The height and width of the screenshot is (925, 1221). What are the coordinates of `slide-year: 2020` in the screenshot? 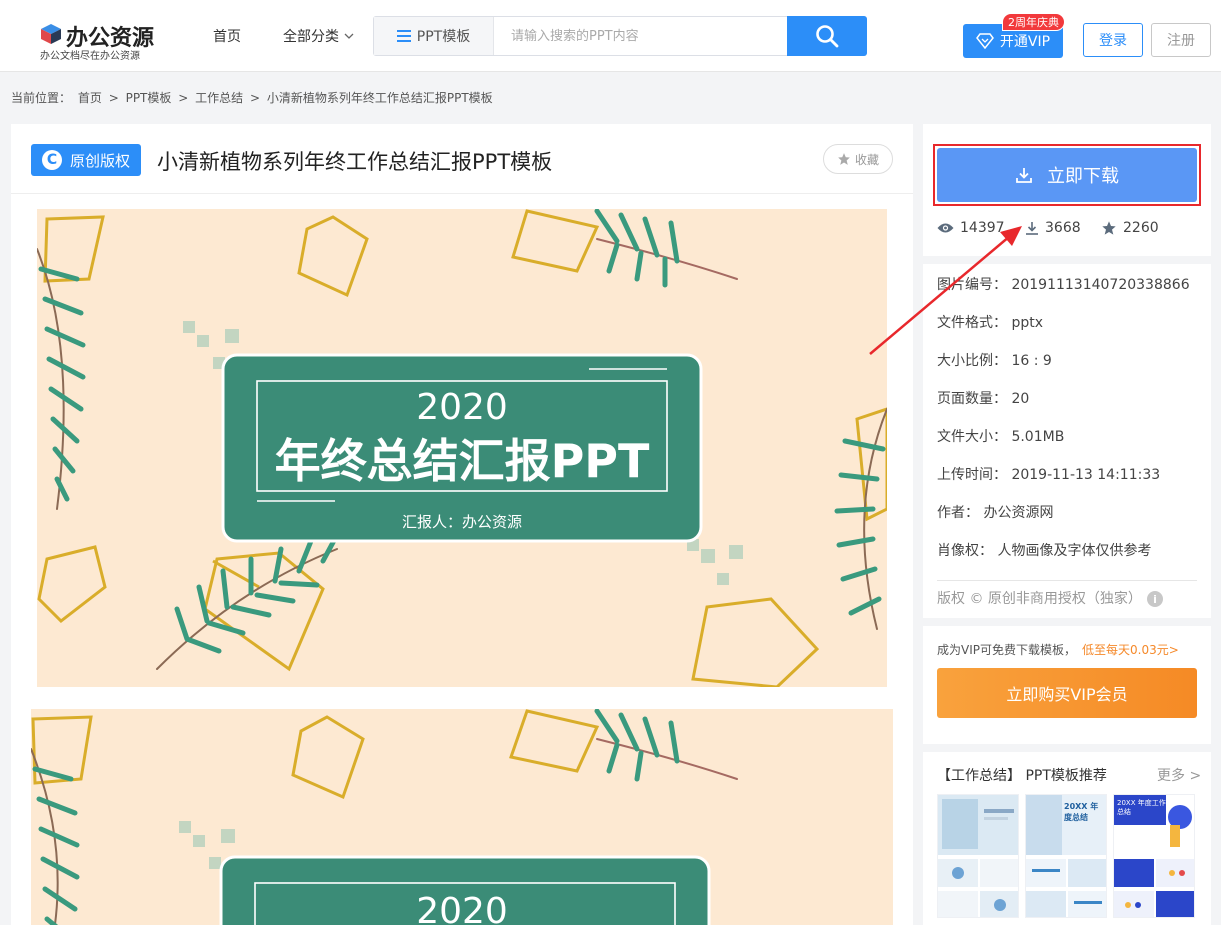 It's located at (462, 407).